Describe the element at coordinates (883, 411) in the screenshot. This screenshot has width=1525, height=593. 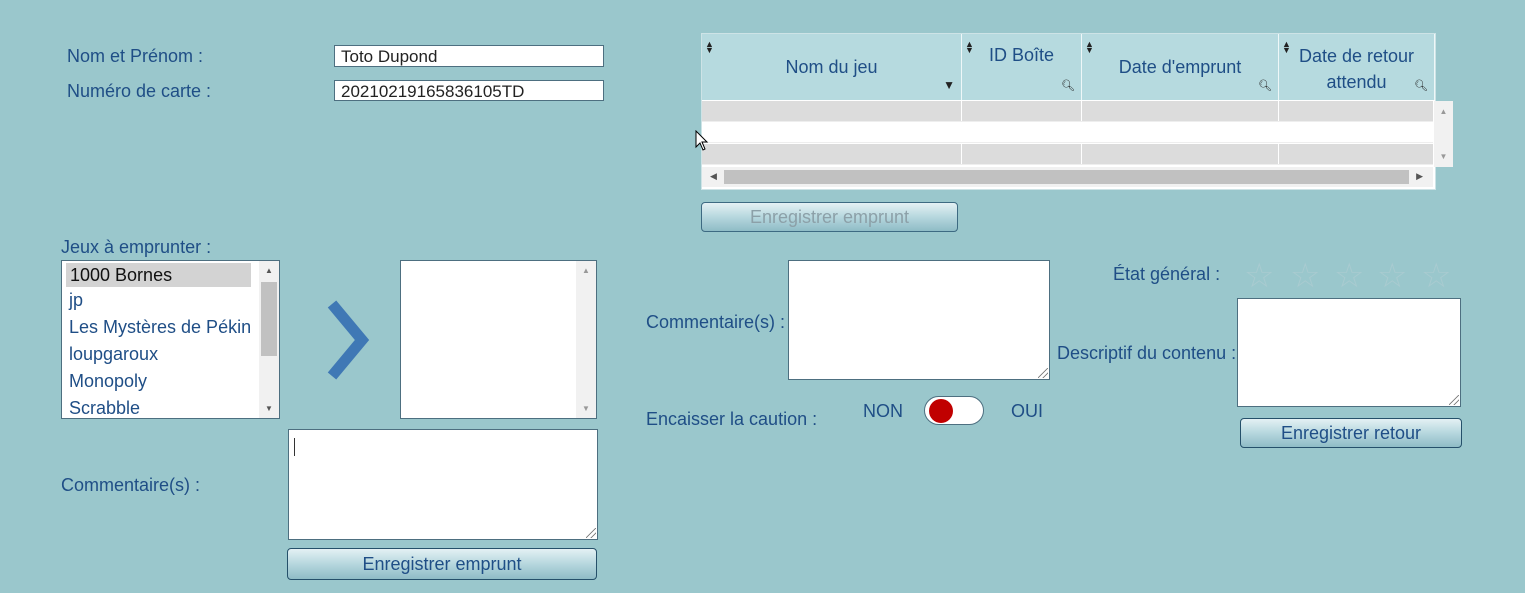
I see `toggle-off-label: NON` at that location.